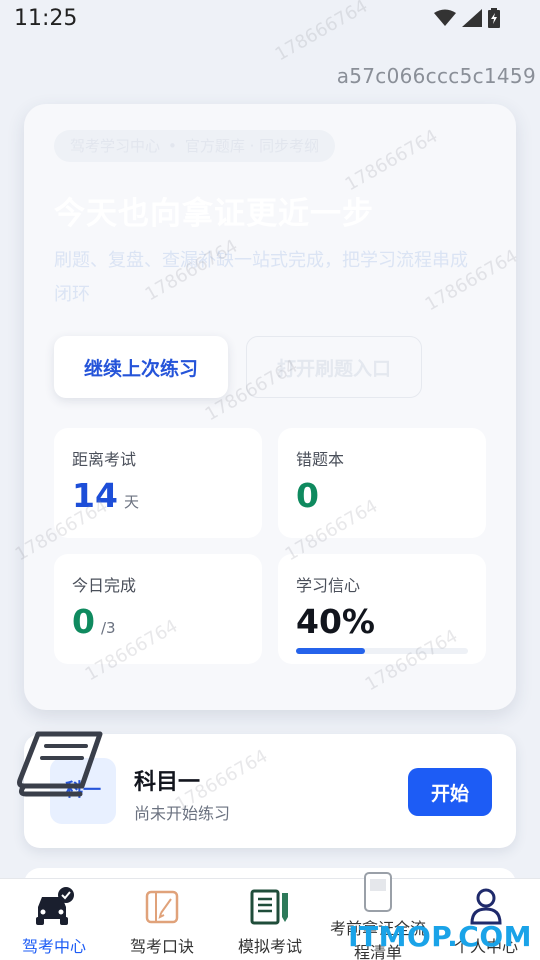  Describe the element at coordinates (182, 813) in the screenshot. I see `subject-subtitle: 尚未开始练习` at that location.